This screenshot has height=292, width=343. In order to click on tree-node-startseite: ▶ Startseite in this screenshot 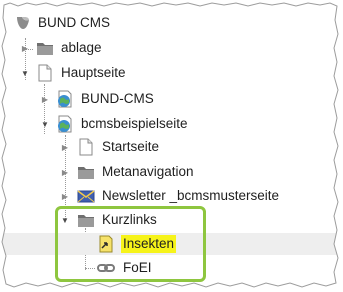, I will do `click(171, 147)`.